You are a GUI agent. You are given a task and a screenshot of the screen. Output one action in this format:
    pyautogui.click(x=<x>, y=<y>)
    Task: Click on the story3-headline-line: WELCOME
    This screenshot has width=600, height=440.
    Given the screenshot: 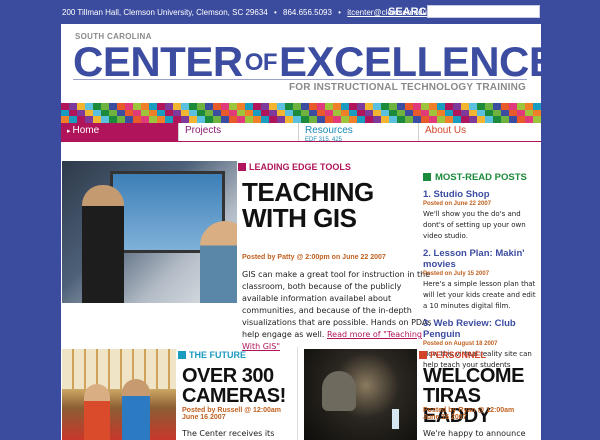 What is the action you would take?
    pyautogui.click(x=473, y=376)
    